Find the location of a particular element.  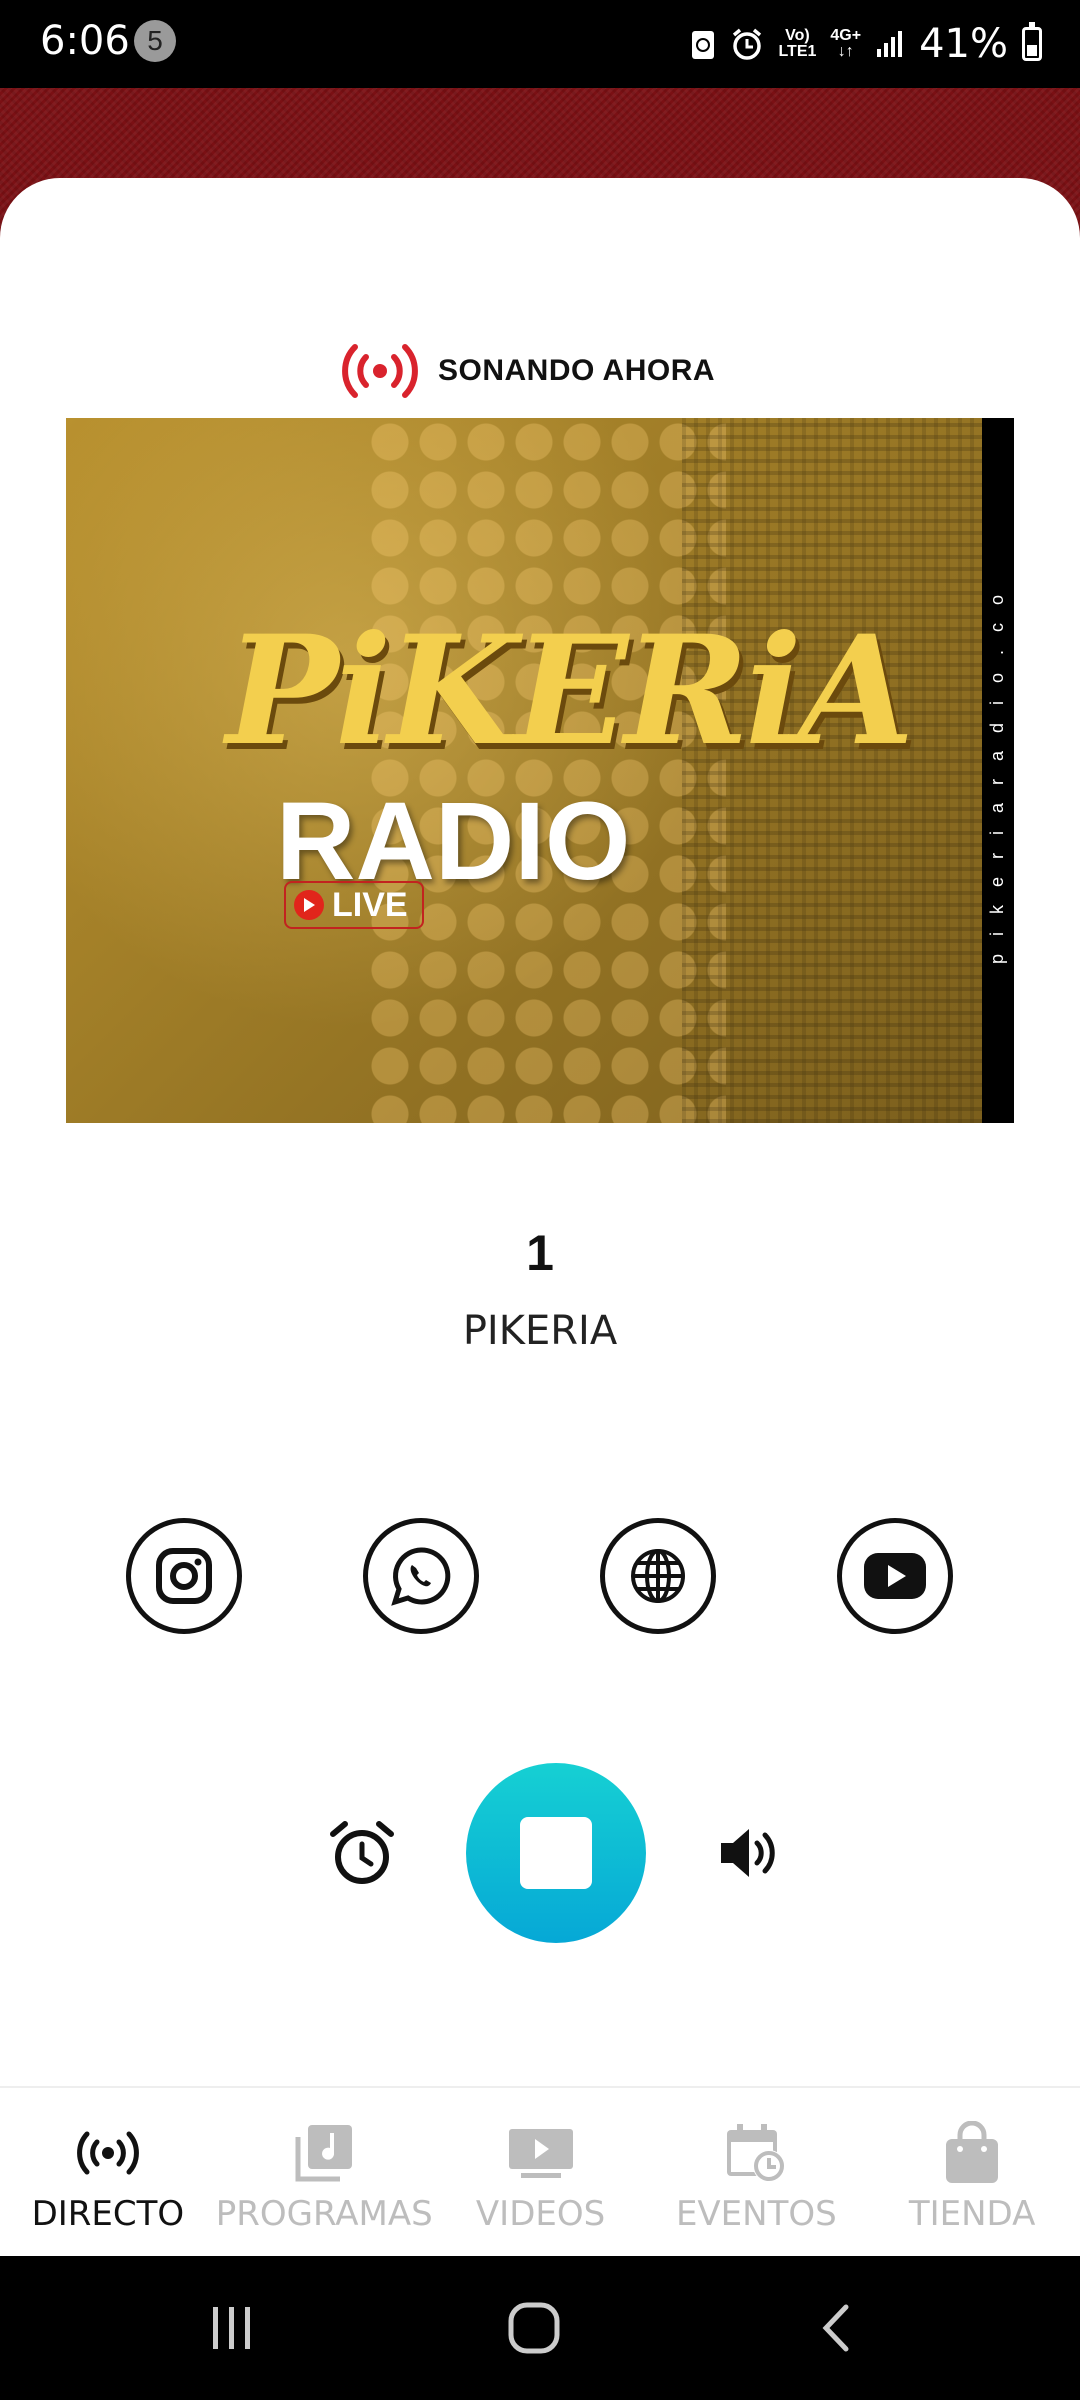

whatsapp-icon is located at coordinates (421, 1576).